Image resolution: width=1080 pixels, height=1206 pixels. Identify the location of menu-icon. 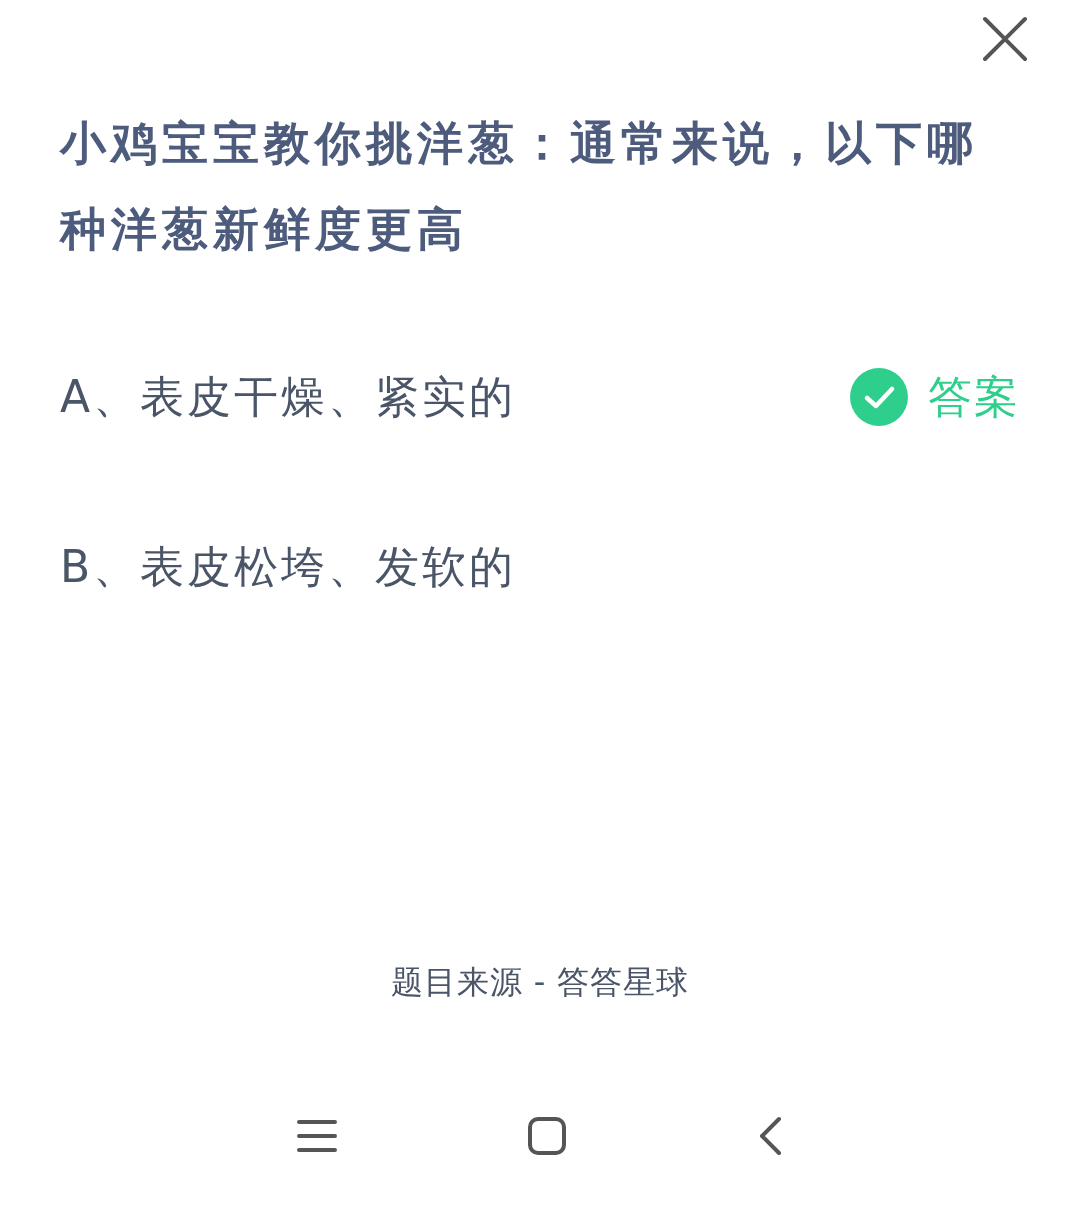
(317, 1136).